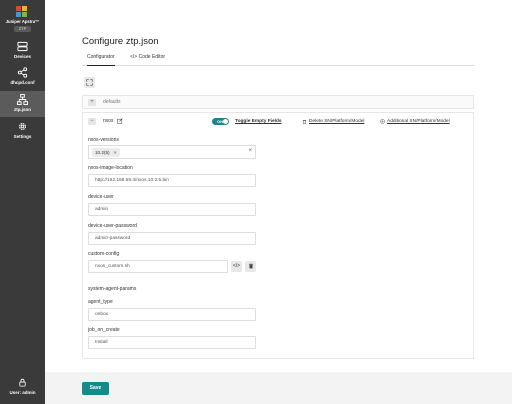 The image size is (512, 404). I want to click on delete-sn-platform-model-link: Delete SN/Platform/Model, so click(336, 121).